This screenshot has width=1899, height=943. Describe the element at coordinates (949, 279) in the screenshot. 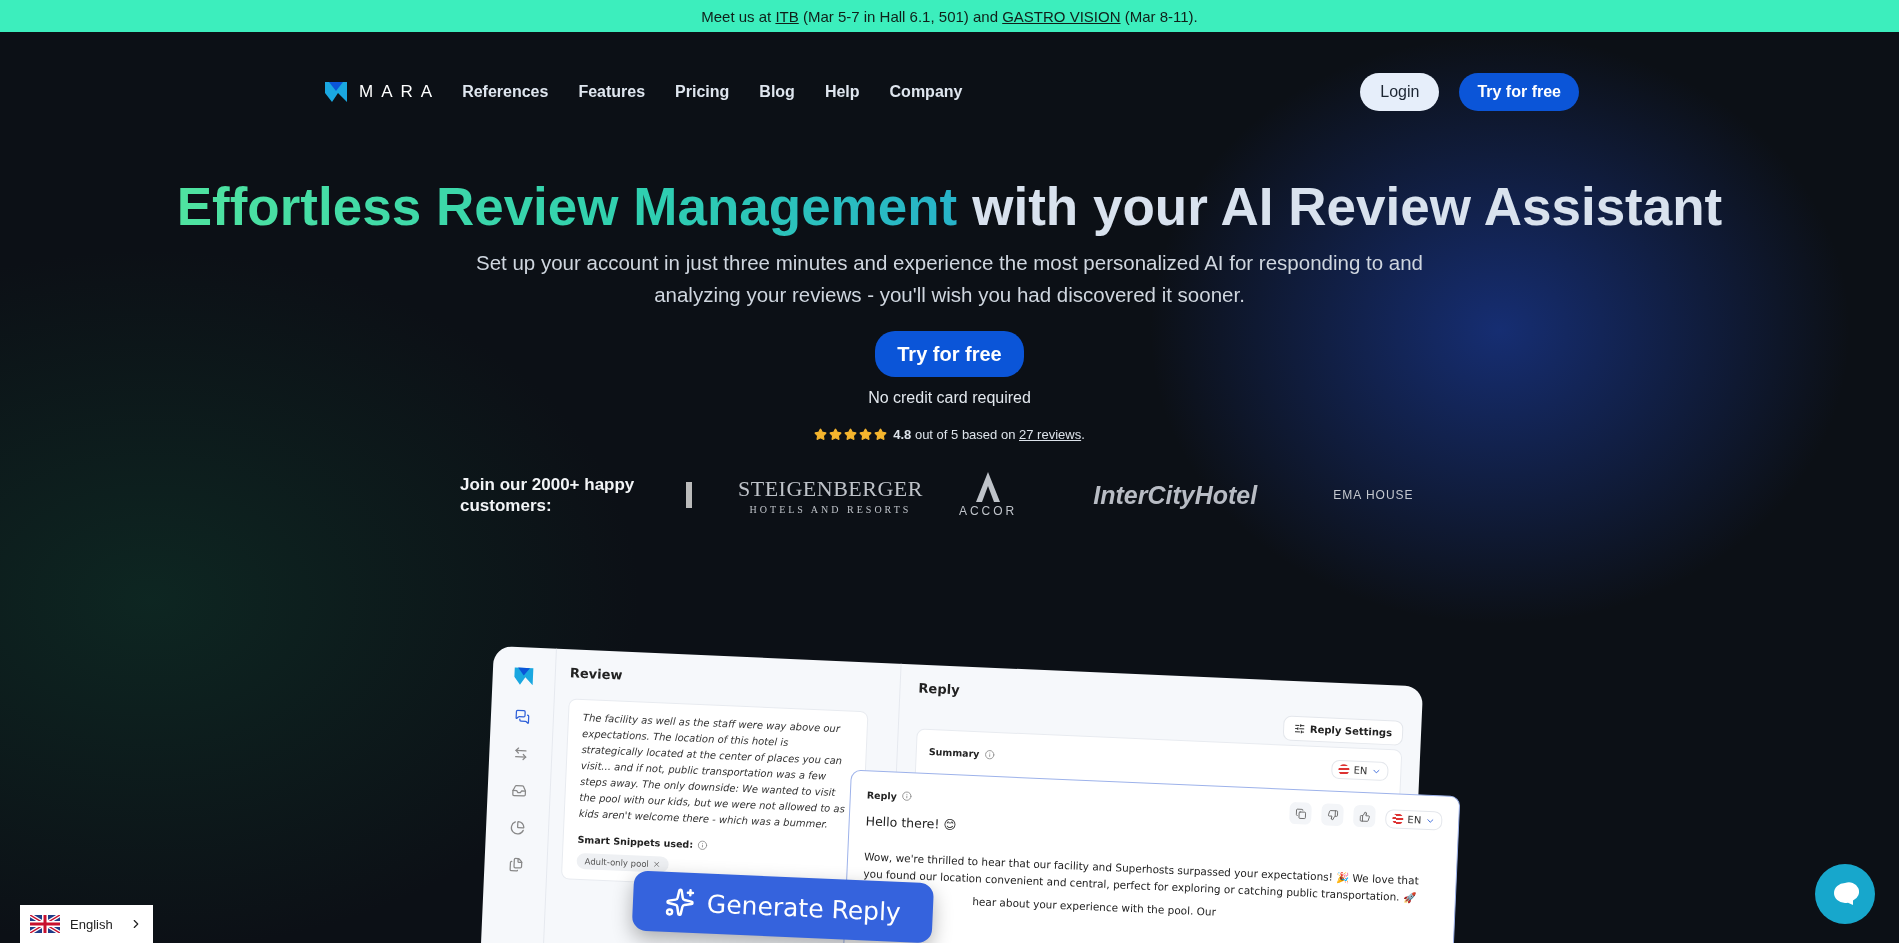

I see `hero-subtitle: Set up your account in just three minutes and experience the most personalized AI for responding to and analyzing your reviews - you'll wish you had discovered it sooner.` at that location.